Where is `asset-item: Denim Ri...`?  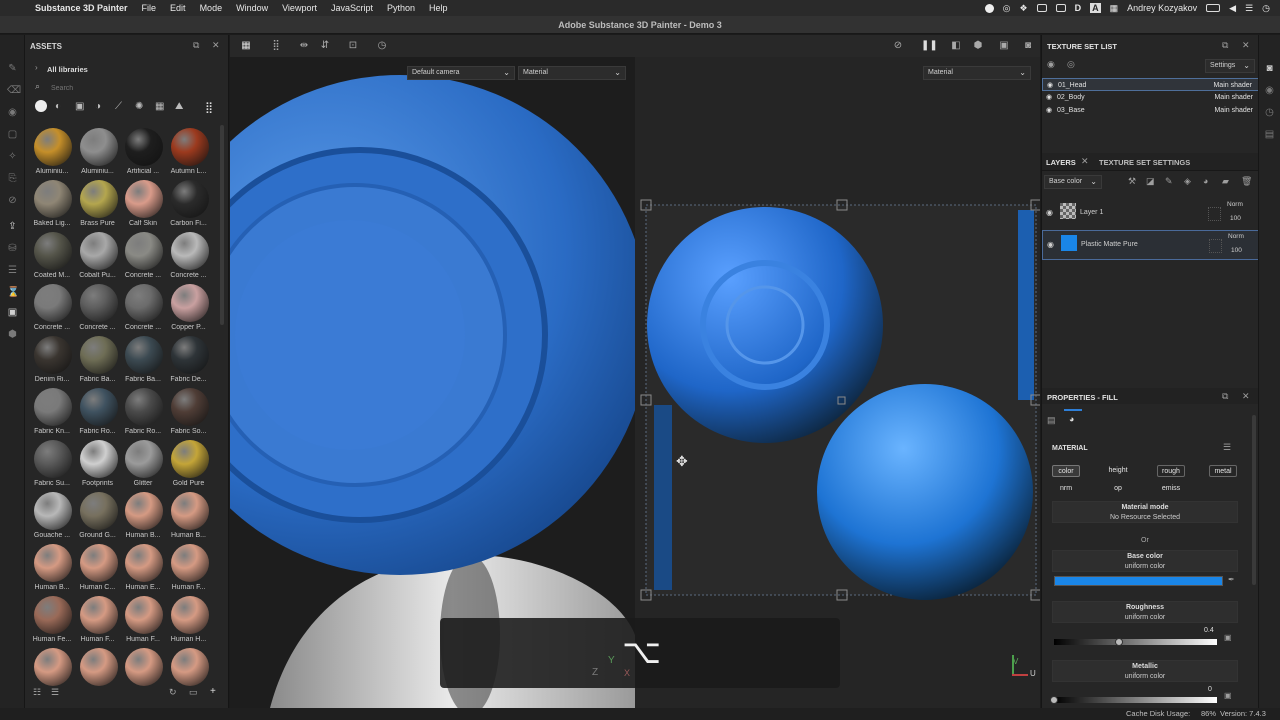 asset-item: Denim Ri... is located at coordinates (52, 362).